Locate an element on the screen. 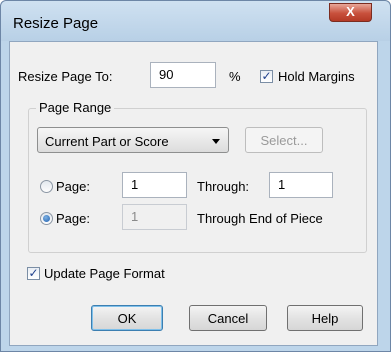 The image size is (391, 352). page-range-selected-value: Current Part or Score is located at coordinates (107, 141).